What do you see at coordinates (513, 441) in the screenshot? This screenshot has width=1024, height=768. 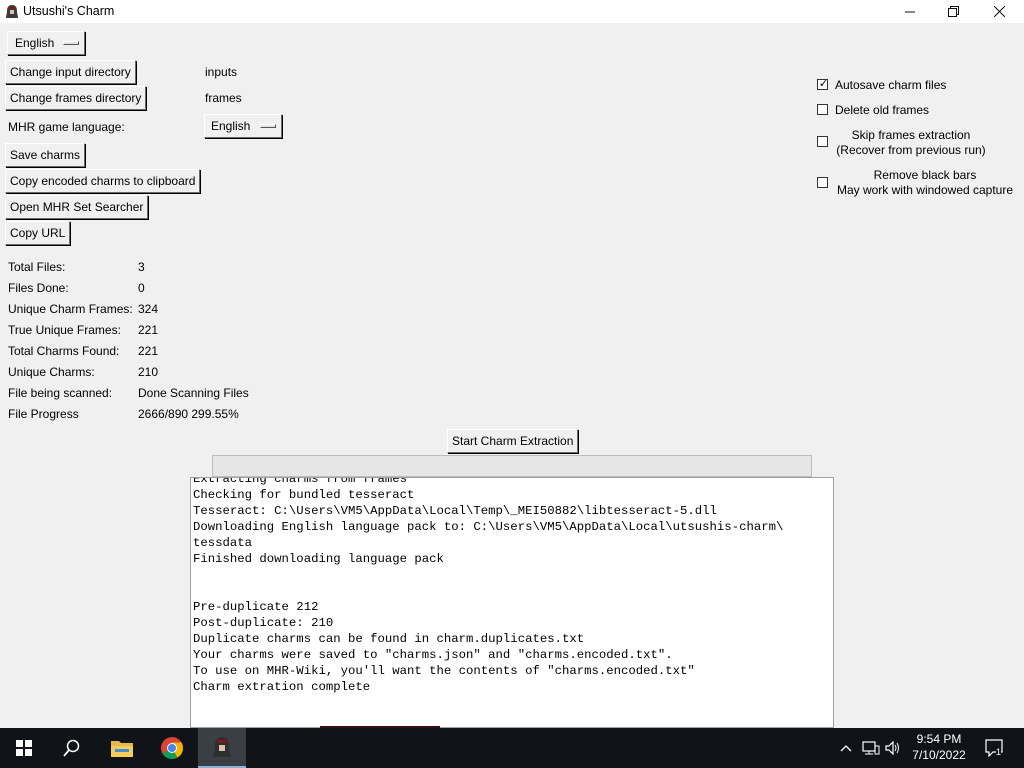 I see `start-charm-extraction-button: Start Charm Extraction` at bounding box center [513, 441].